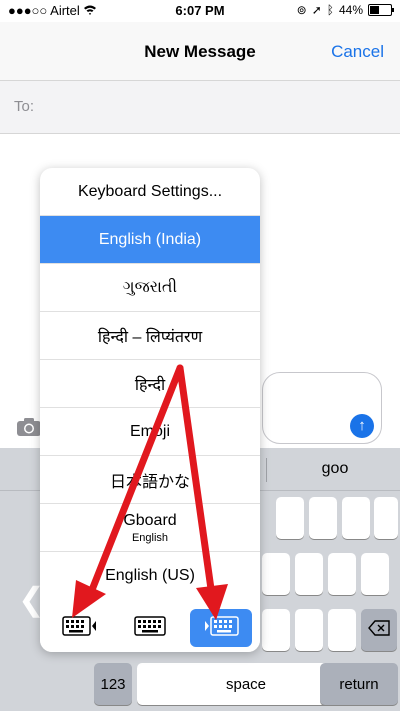 This screenshot has height=711, width=400. I want to click on menu-item-hindi-transliteration: हिन्दी – लिप्यंतरण, so click(150, 336).